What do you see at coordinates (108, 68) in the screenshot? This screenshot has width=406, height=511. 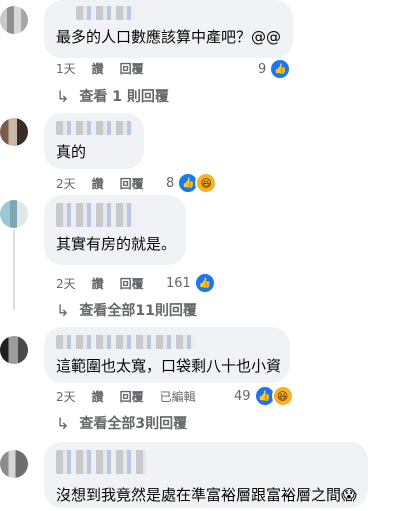 I see `comment-actions: 1天 讚 回覆` at bounding box center [108, 68].